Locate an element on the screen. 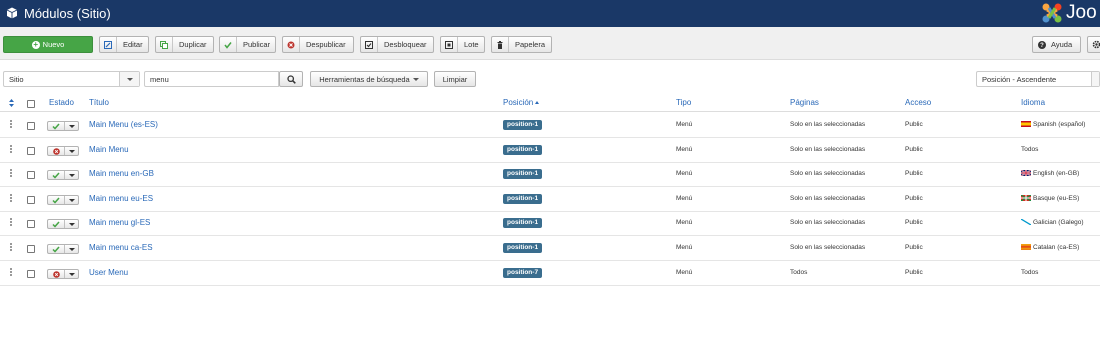  search-icon is located at coordinates (291, 79).